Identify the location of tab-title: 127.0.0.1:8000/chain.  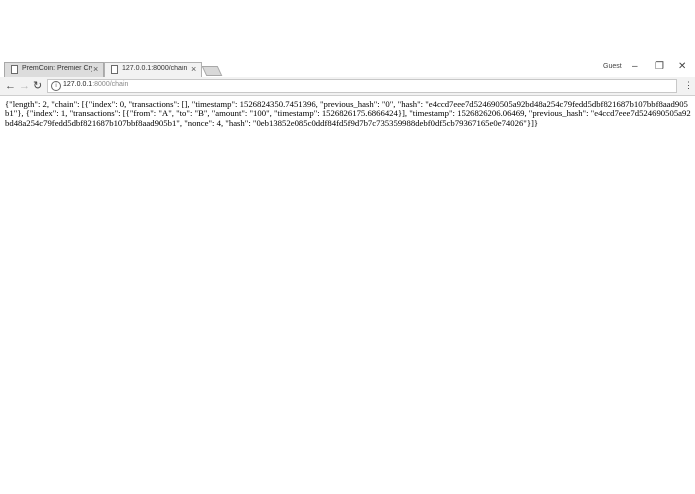
(155, 68).